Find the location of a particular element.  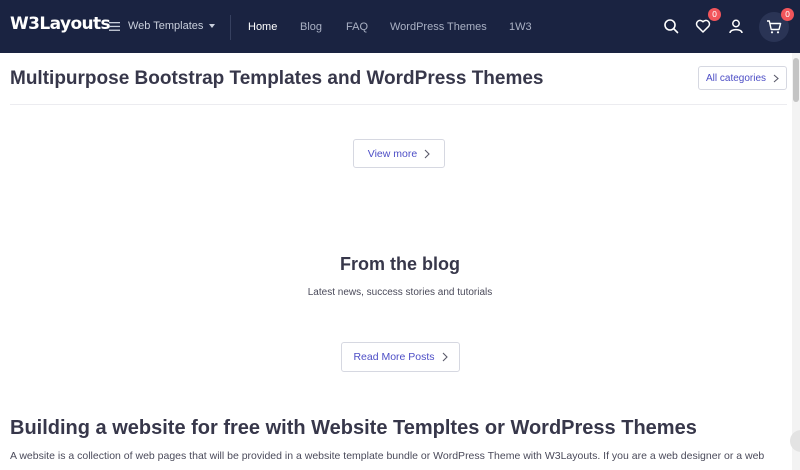

web-templates-dropdown: Web Templates is located at coordinates (162, 26).